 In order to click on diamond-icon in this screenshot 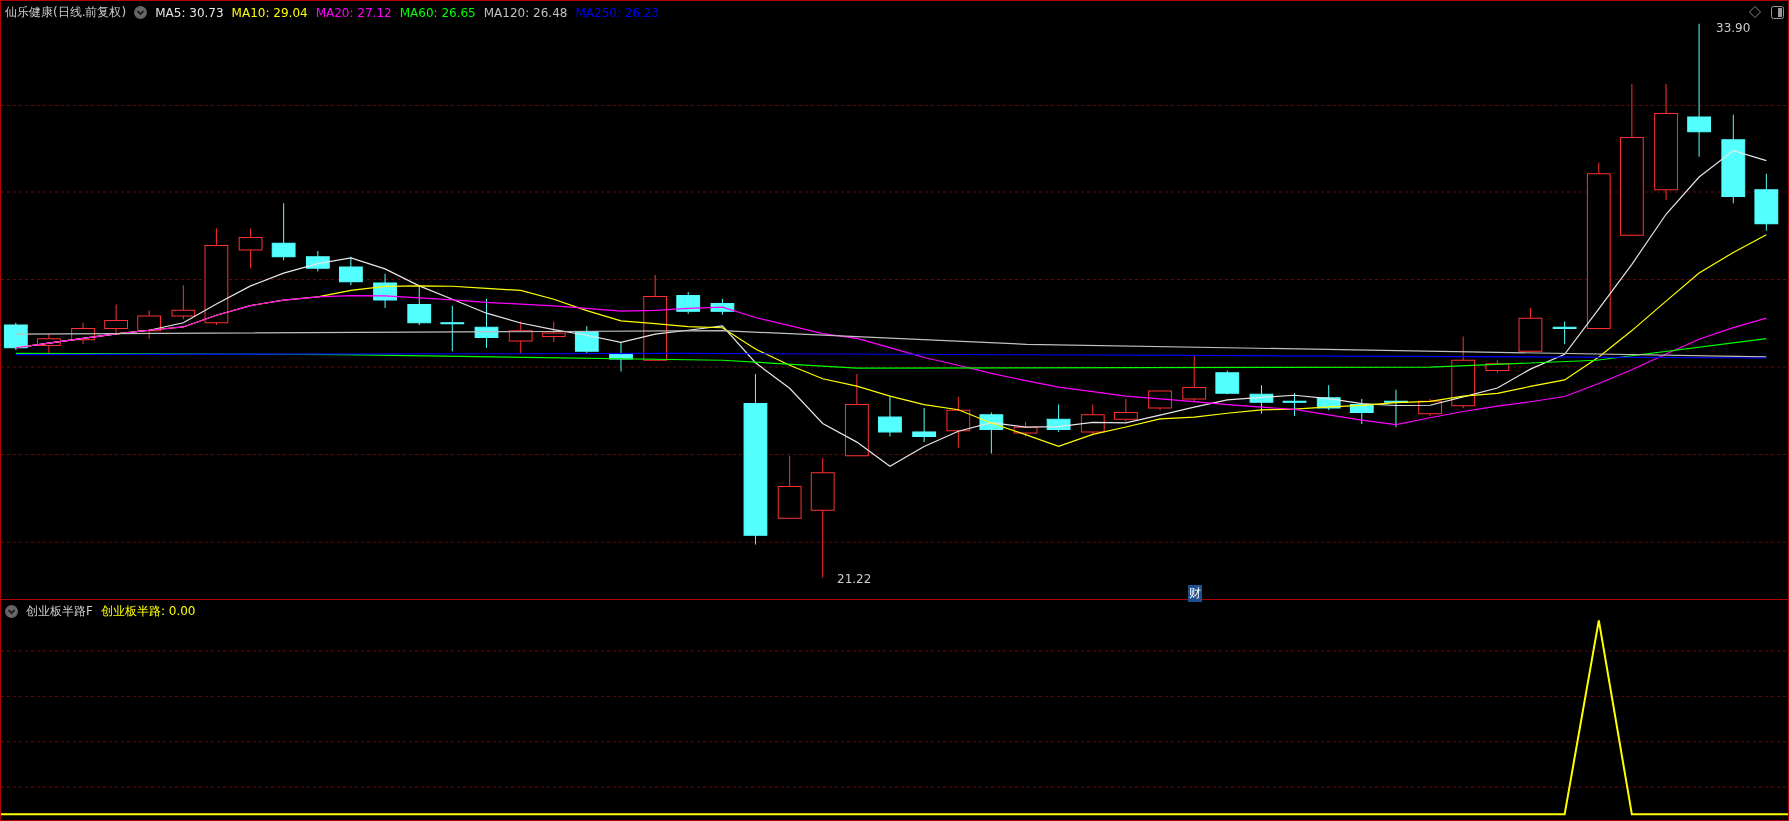, I will do `click(1755, 12)`.